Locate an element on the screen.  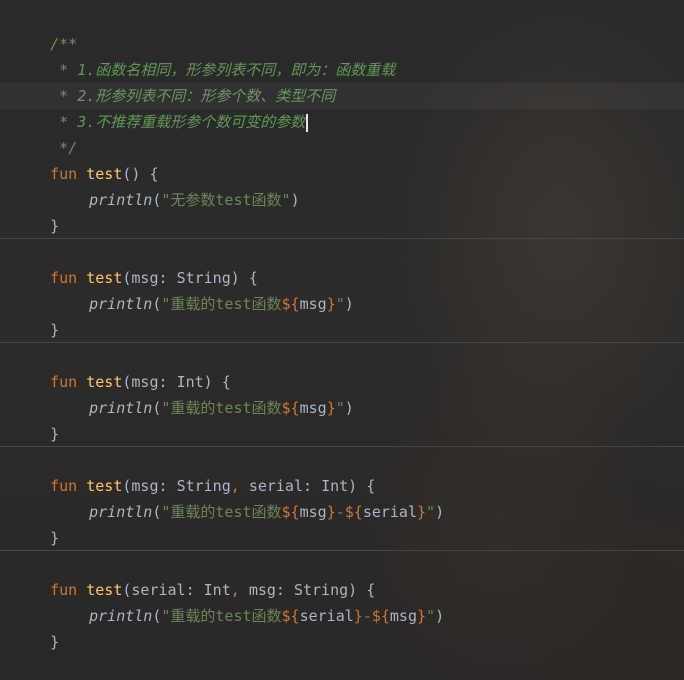
fn2-close: } is located at coordinates (36, 315).